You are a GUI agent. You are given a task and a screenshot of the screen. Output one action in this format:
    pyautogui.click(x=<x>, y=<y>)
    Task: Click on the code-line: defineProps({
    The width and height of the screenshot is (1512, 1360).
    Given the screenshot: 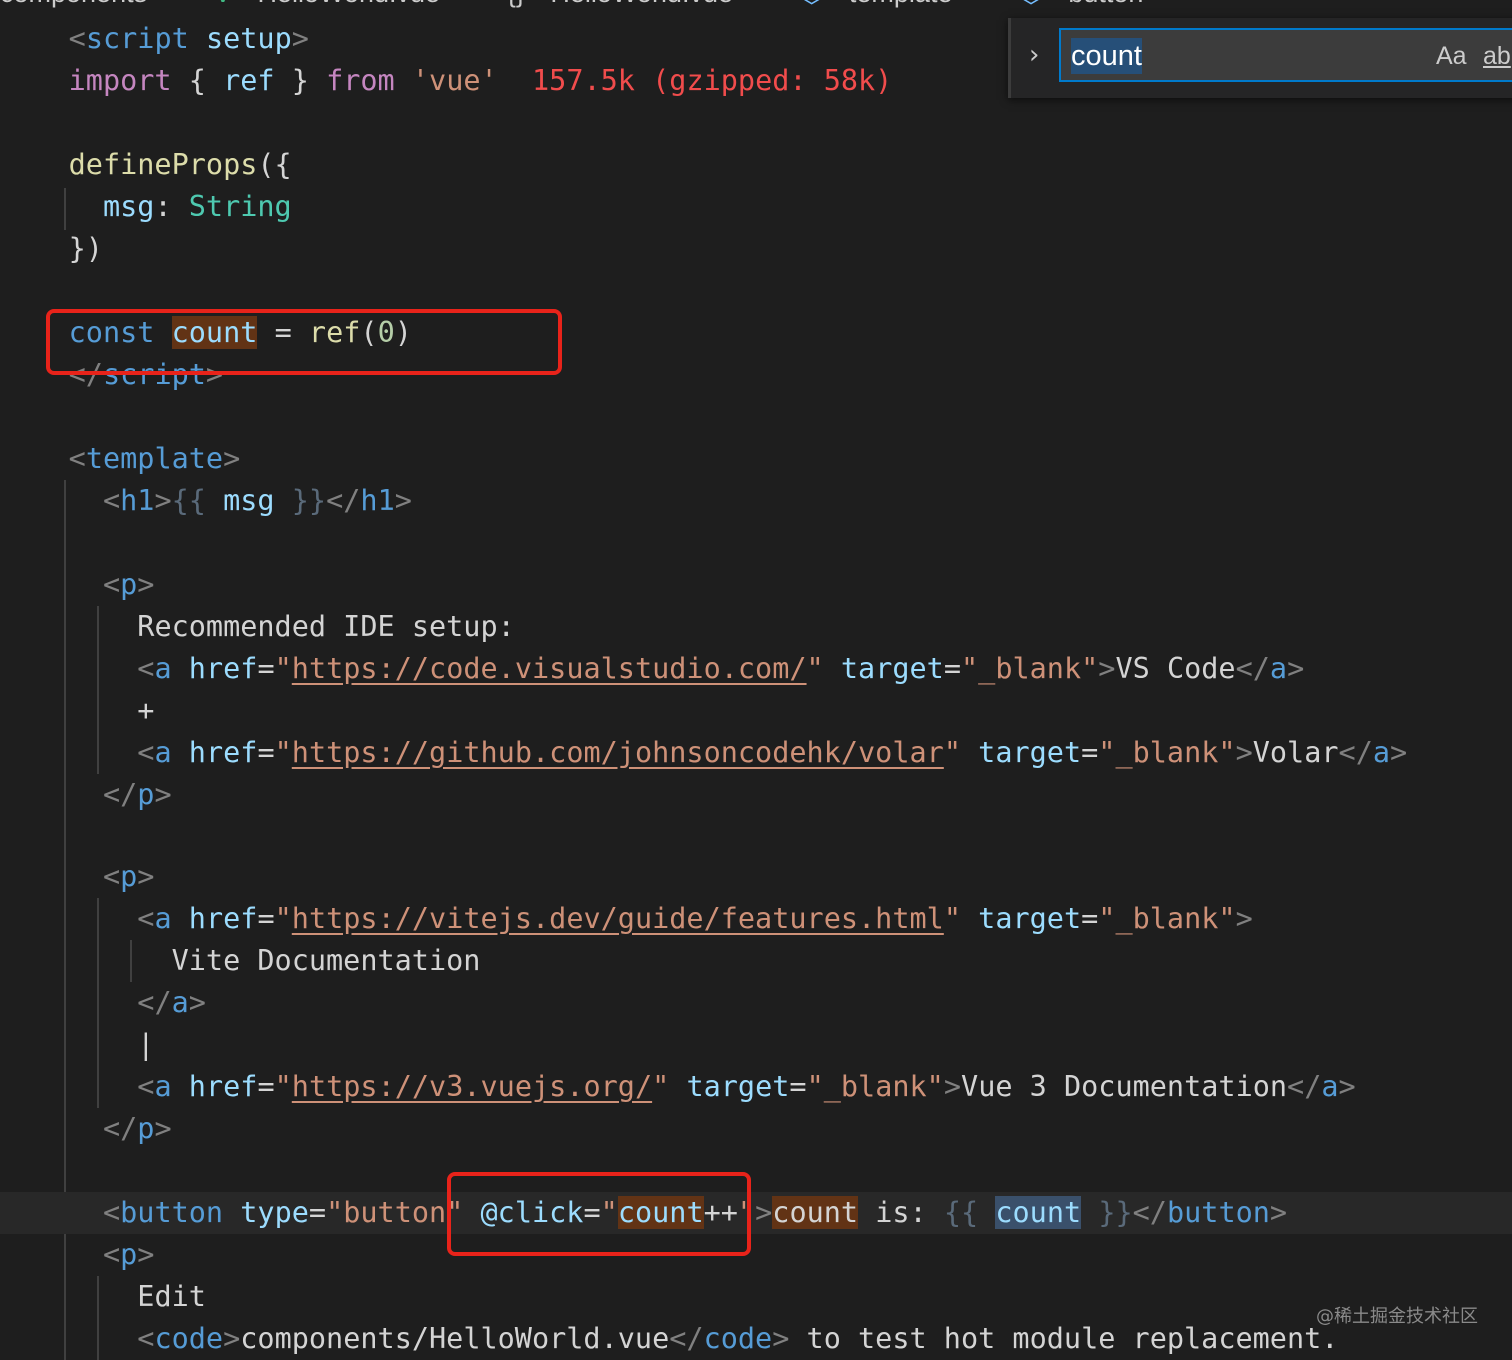 What is the action you would take?
    pyautogui.click(x=756, y=165)
    